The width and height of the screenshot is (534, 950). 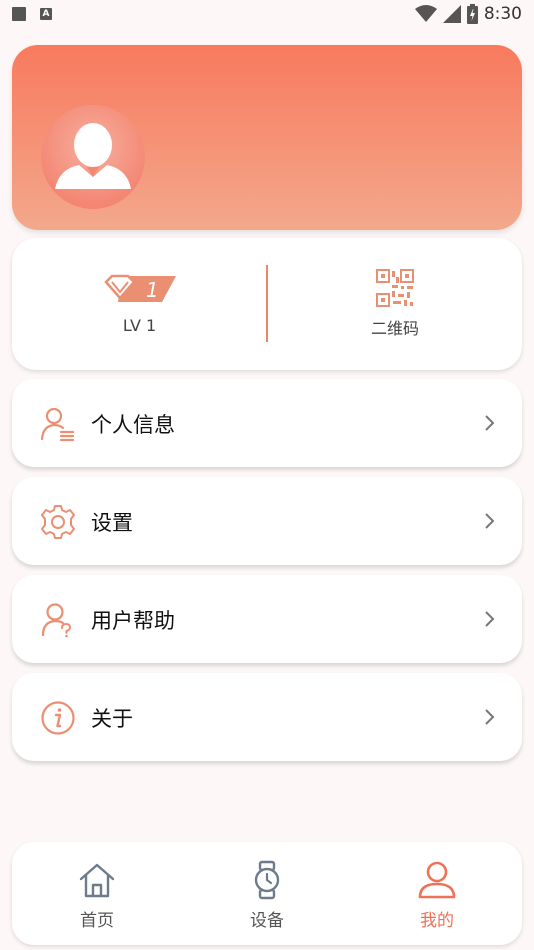 I want to click on level-label: LV 1, so click(x=139, y=325).